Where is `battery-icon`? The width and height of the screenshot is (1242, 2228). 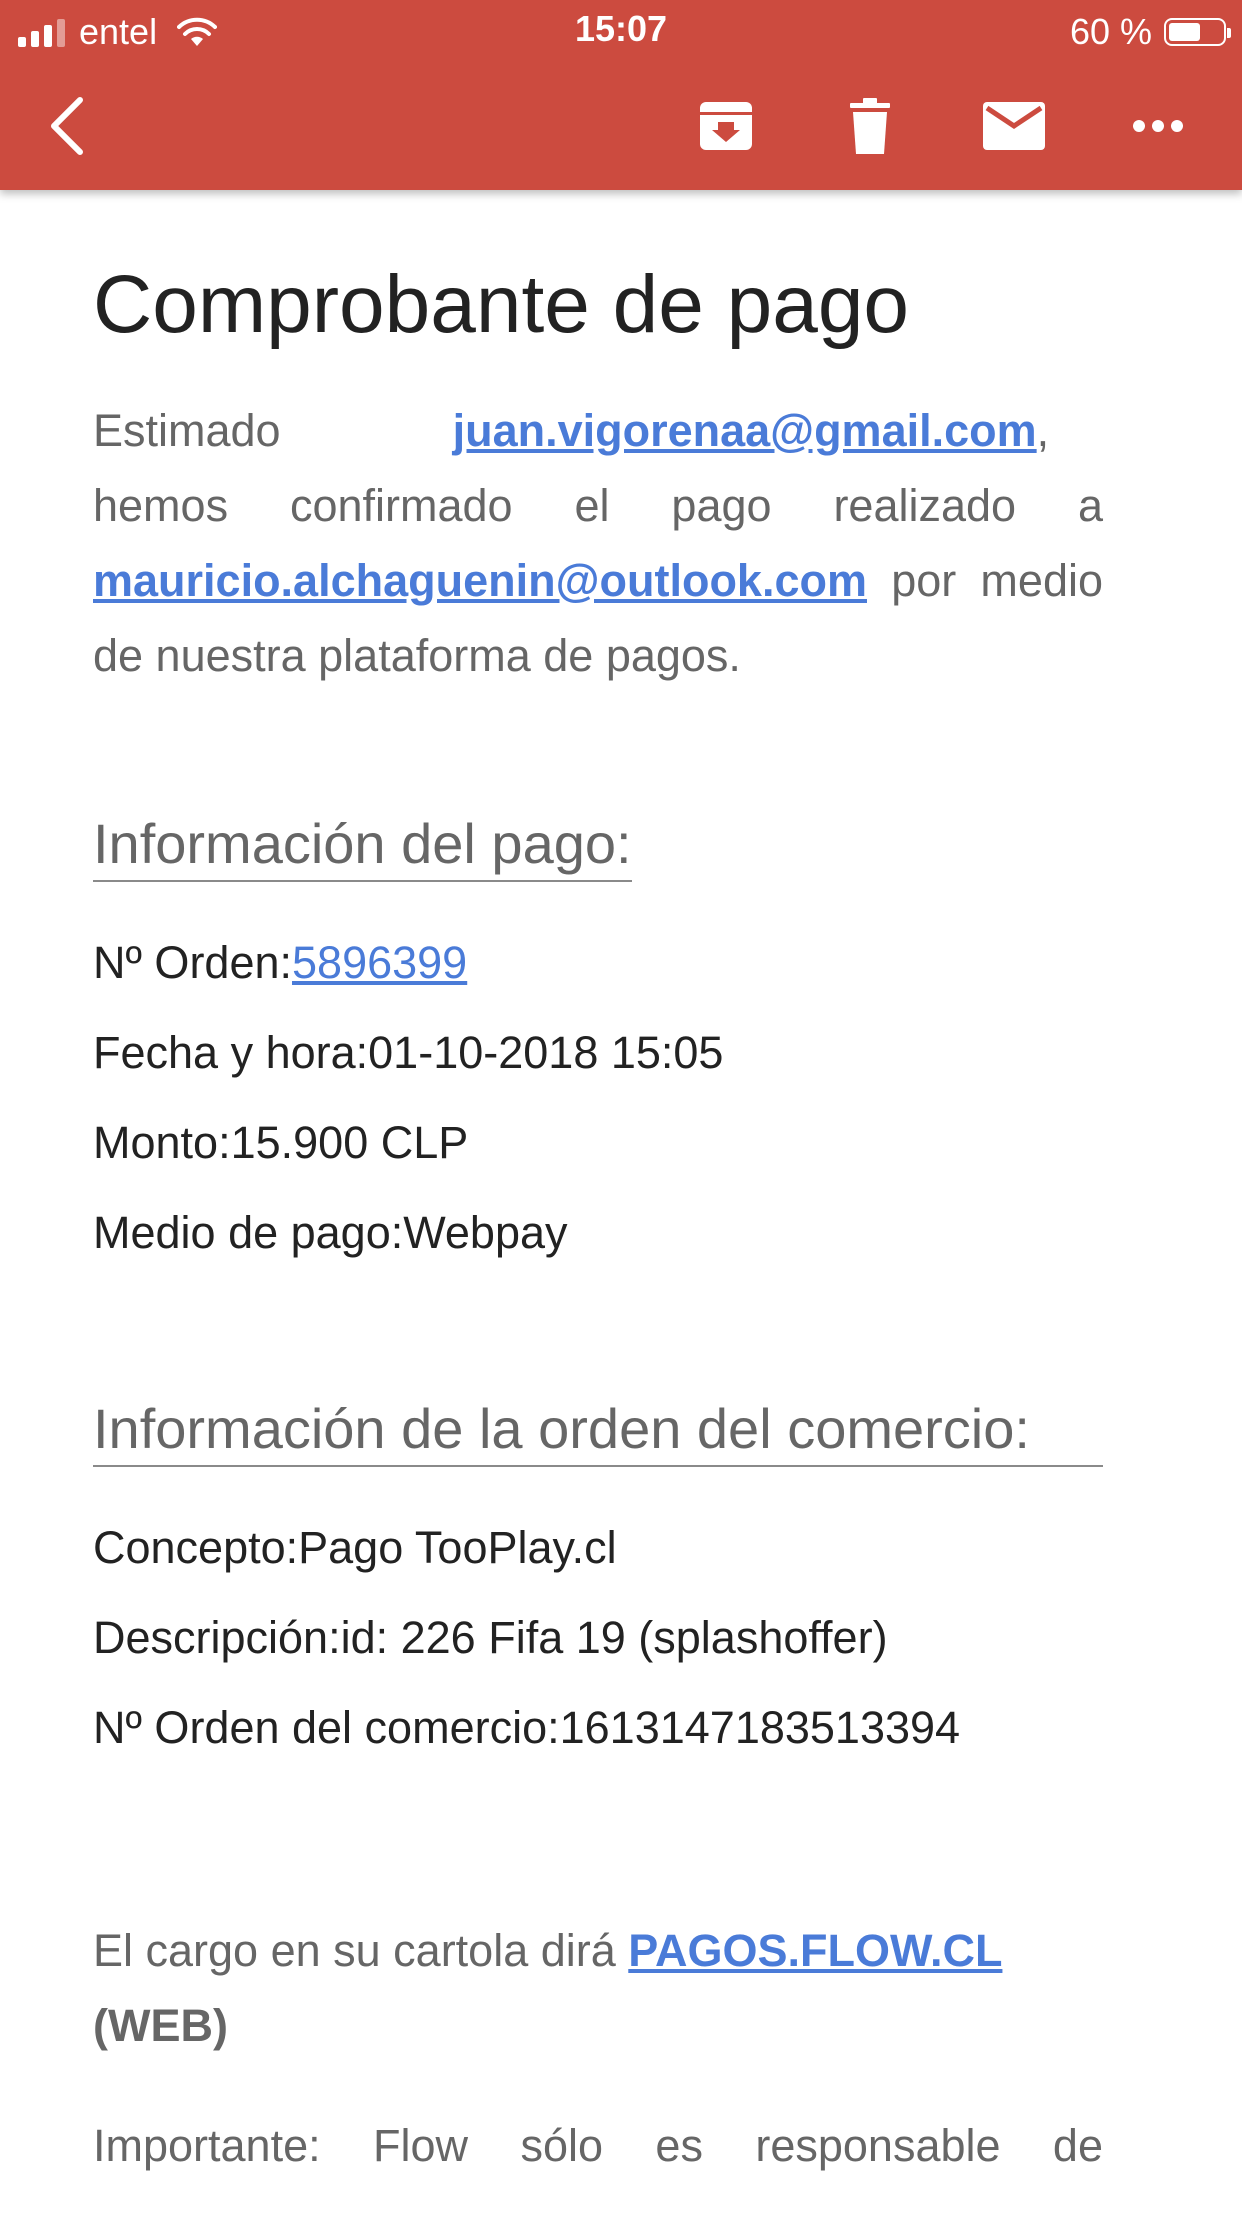 battery-icon is located at coordinates (1197, 32).